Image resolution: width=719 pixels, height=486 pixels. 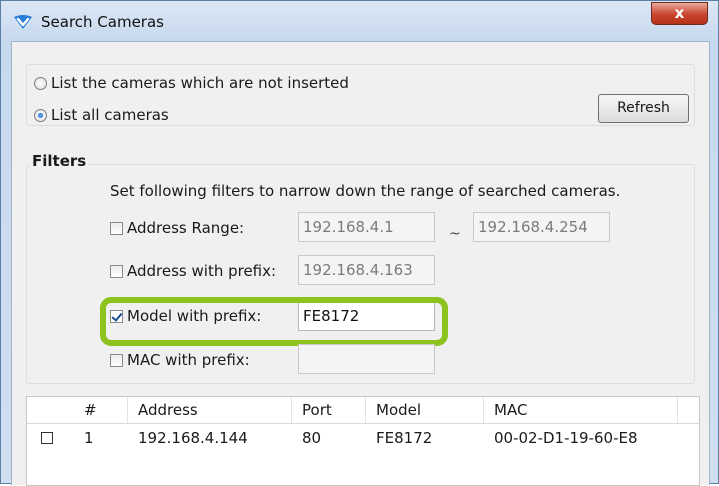 What do you see at coordinates (274, 321) in the screenshot?
I see `model-prefix-highlight` at bounding box center [274, 321].